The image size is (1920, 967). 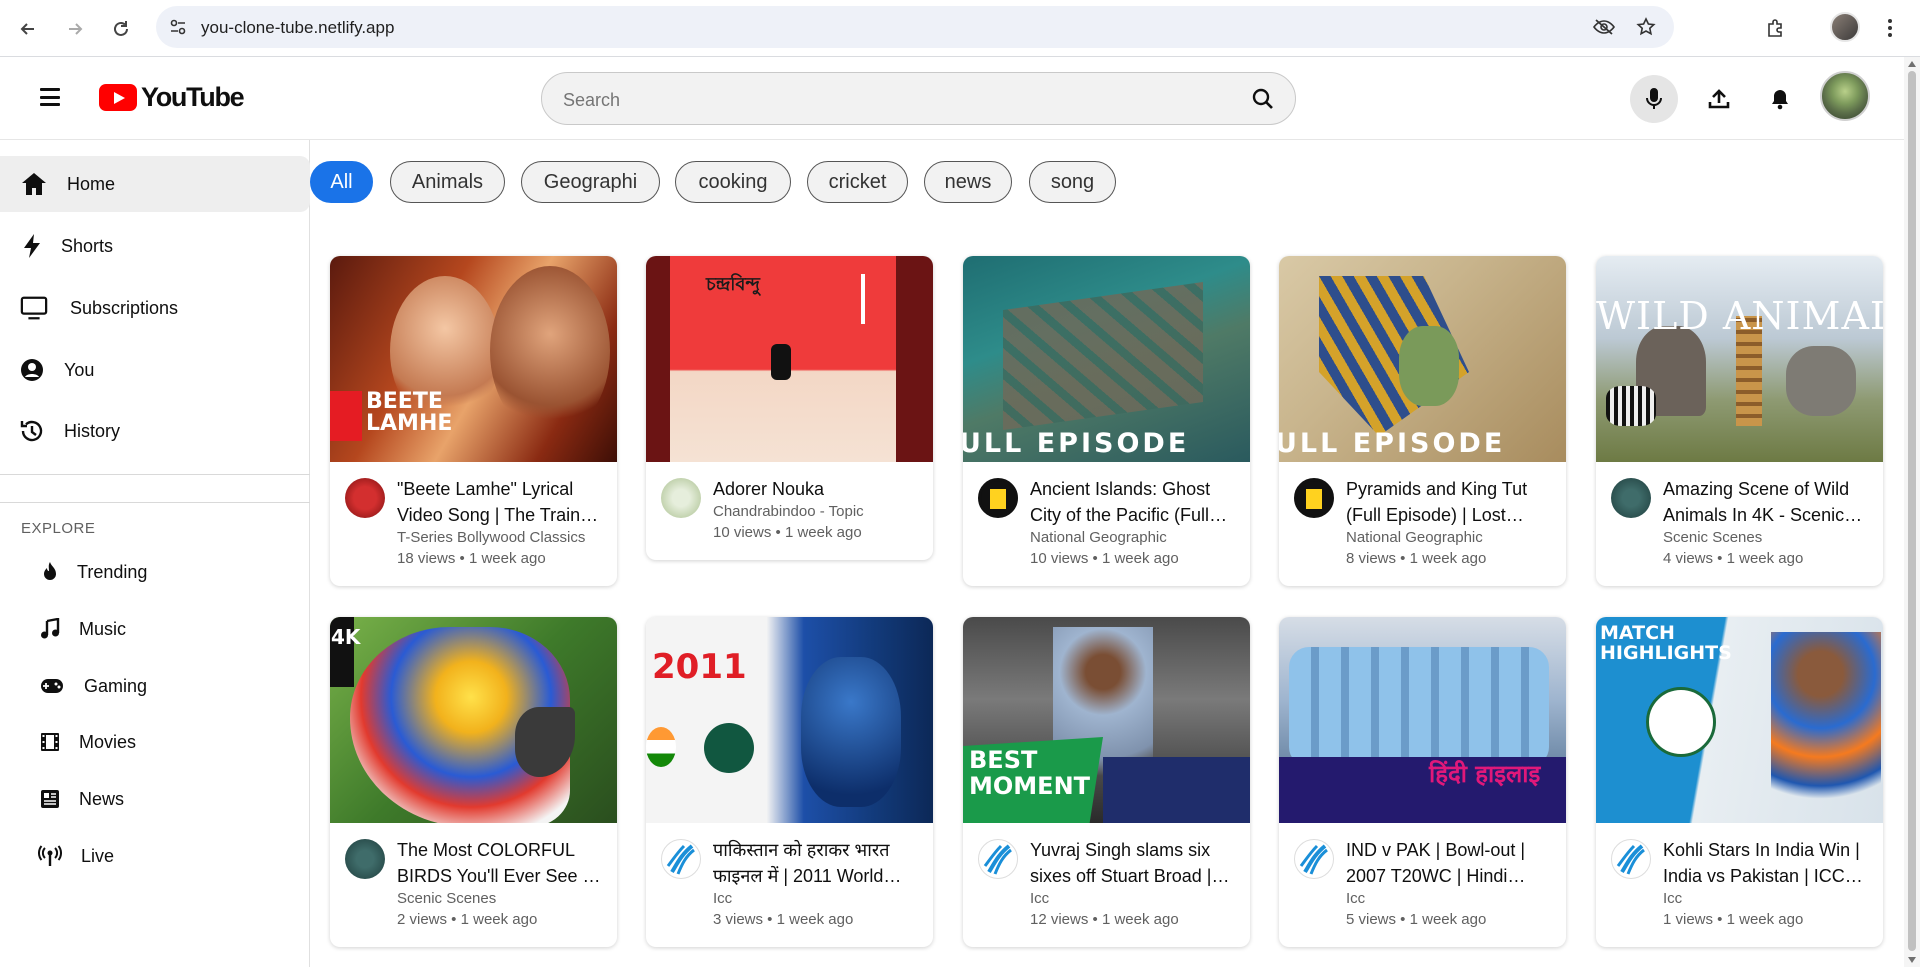 What do you see at coordinates (1890, 28) in the screenshot?
I see `browser-menu-icon` at bounding box center [1890, 28].